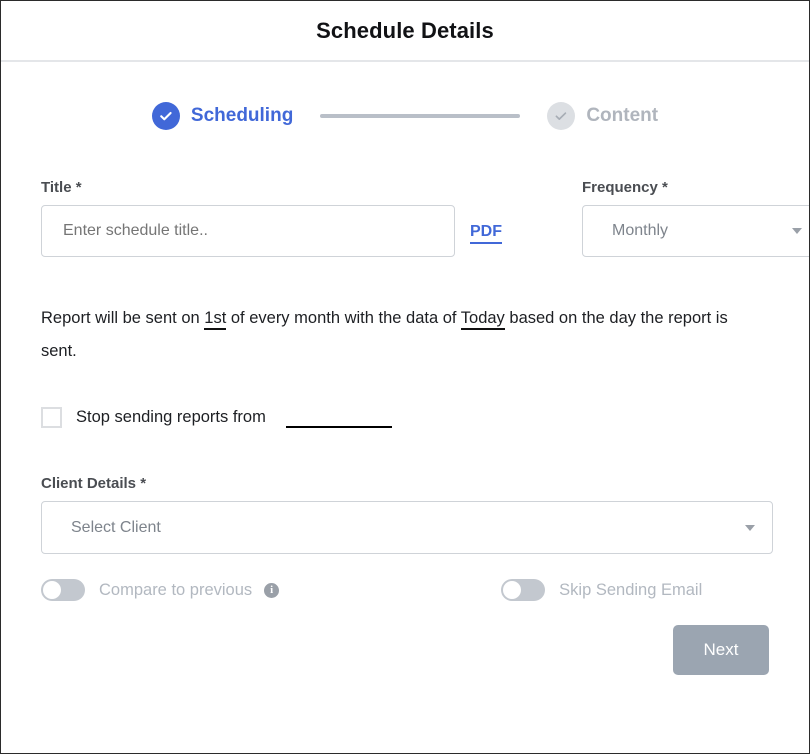  Describe the element at coordinates (176, 589) in the screenshot. I see `compare-to-previous-label: Compare to previous` at that location.